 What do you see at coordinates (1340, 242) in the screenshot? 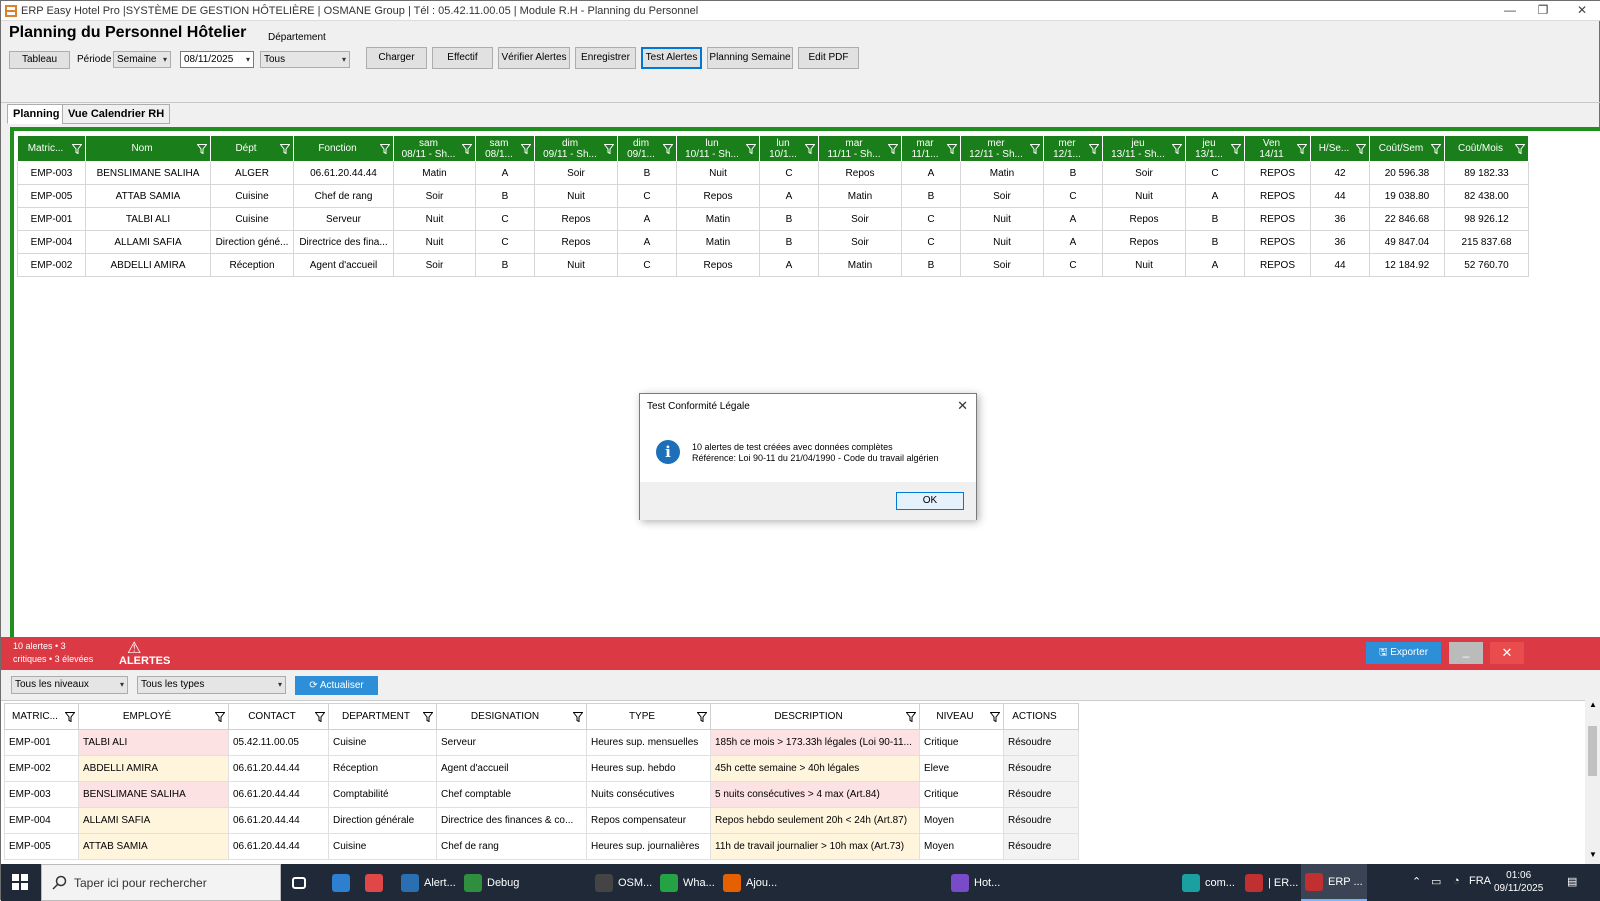
I see `planning-cell: 36` at bounding box center [1340, 242].